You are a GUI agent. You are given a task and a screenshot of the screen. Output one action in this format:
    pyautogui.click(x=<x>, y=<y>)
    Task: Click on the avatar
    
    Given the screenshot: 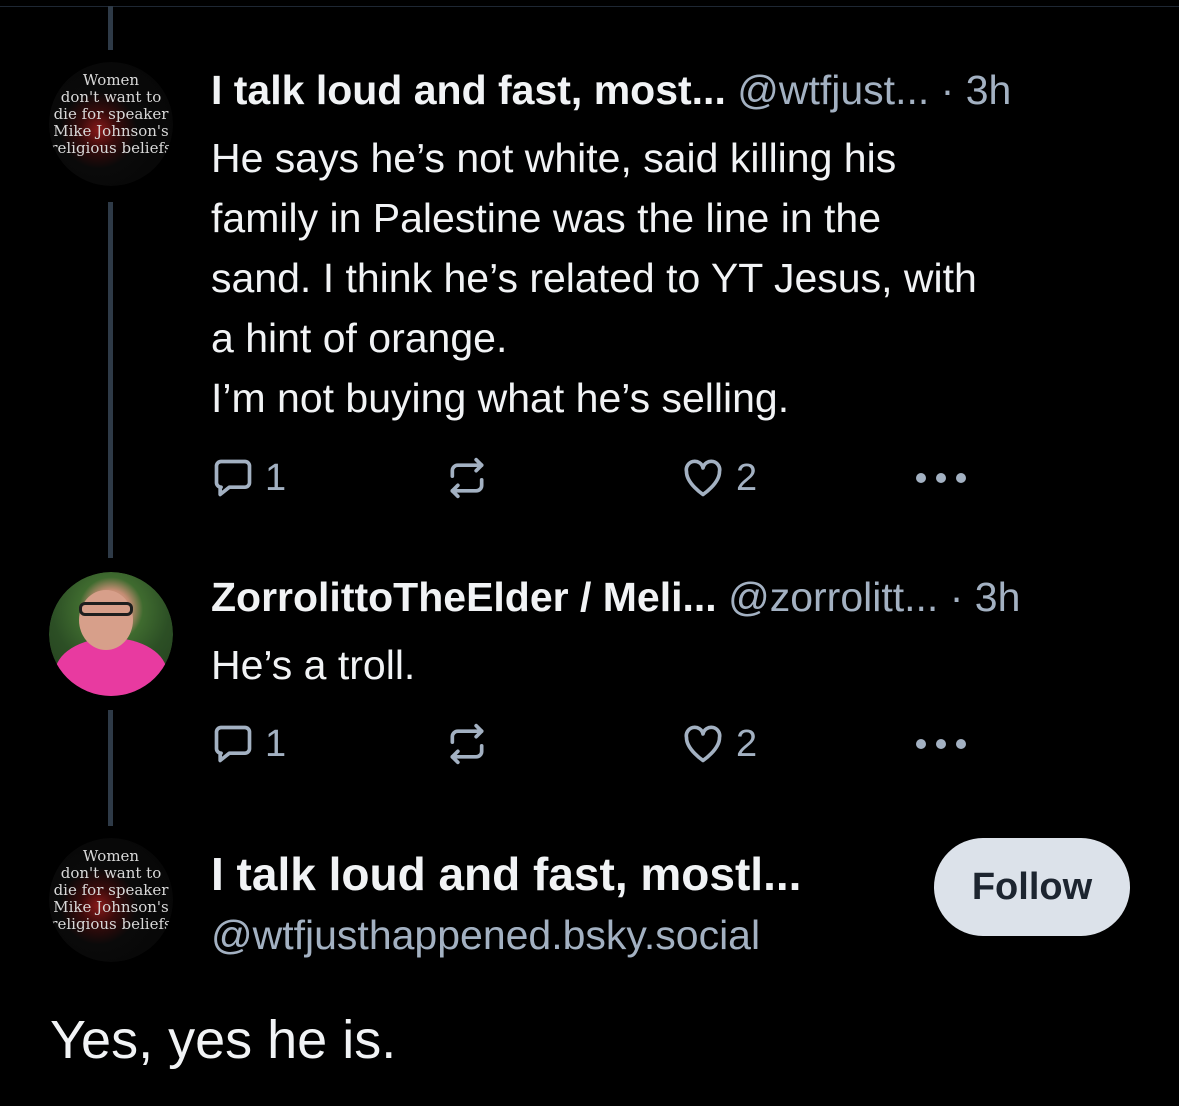 What is the action you would take?
    pyautogui.click(x=111, y=634)
    